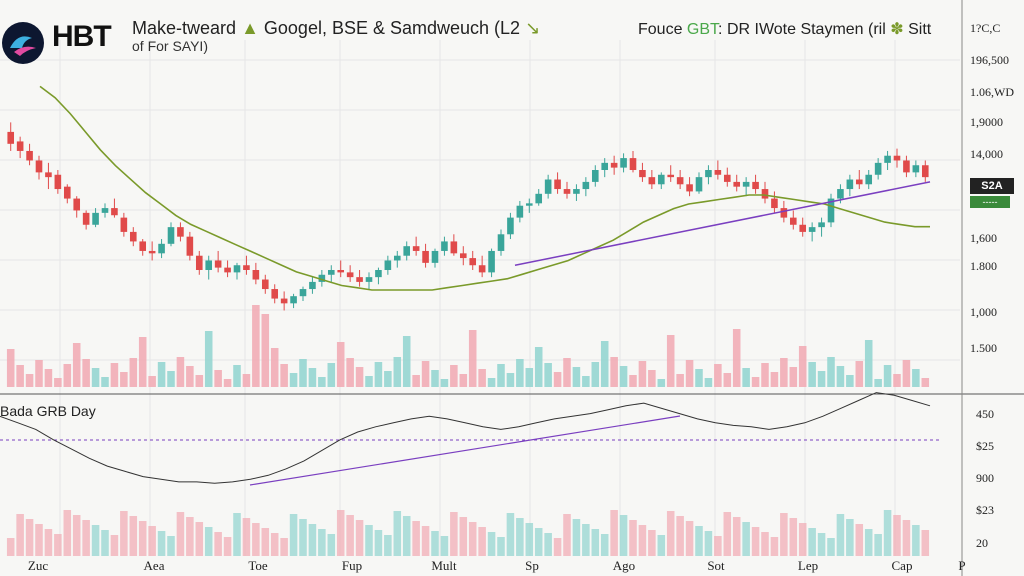 The image size is (1024, 576). What do you see at coordinates (982, 543) in the screenshot?
I see `indicator-tick-label: 20` at bounding box center [982, 543].